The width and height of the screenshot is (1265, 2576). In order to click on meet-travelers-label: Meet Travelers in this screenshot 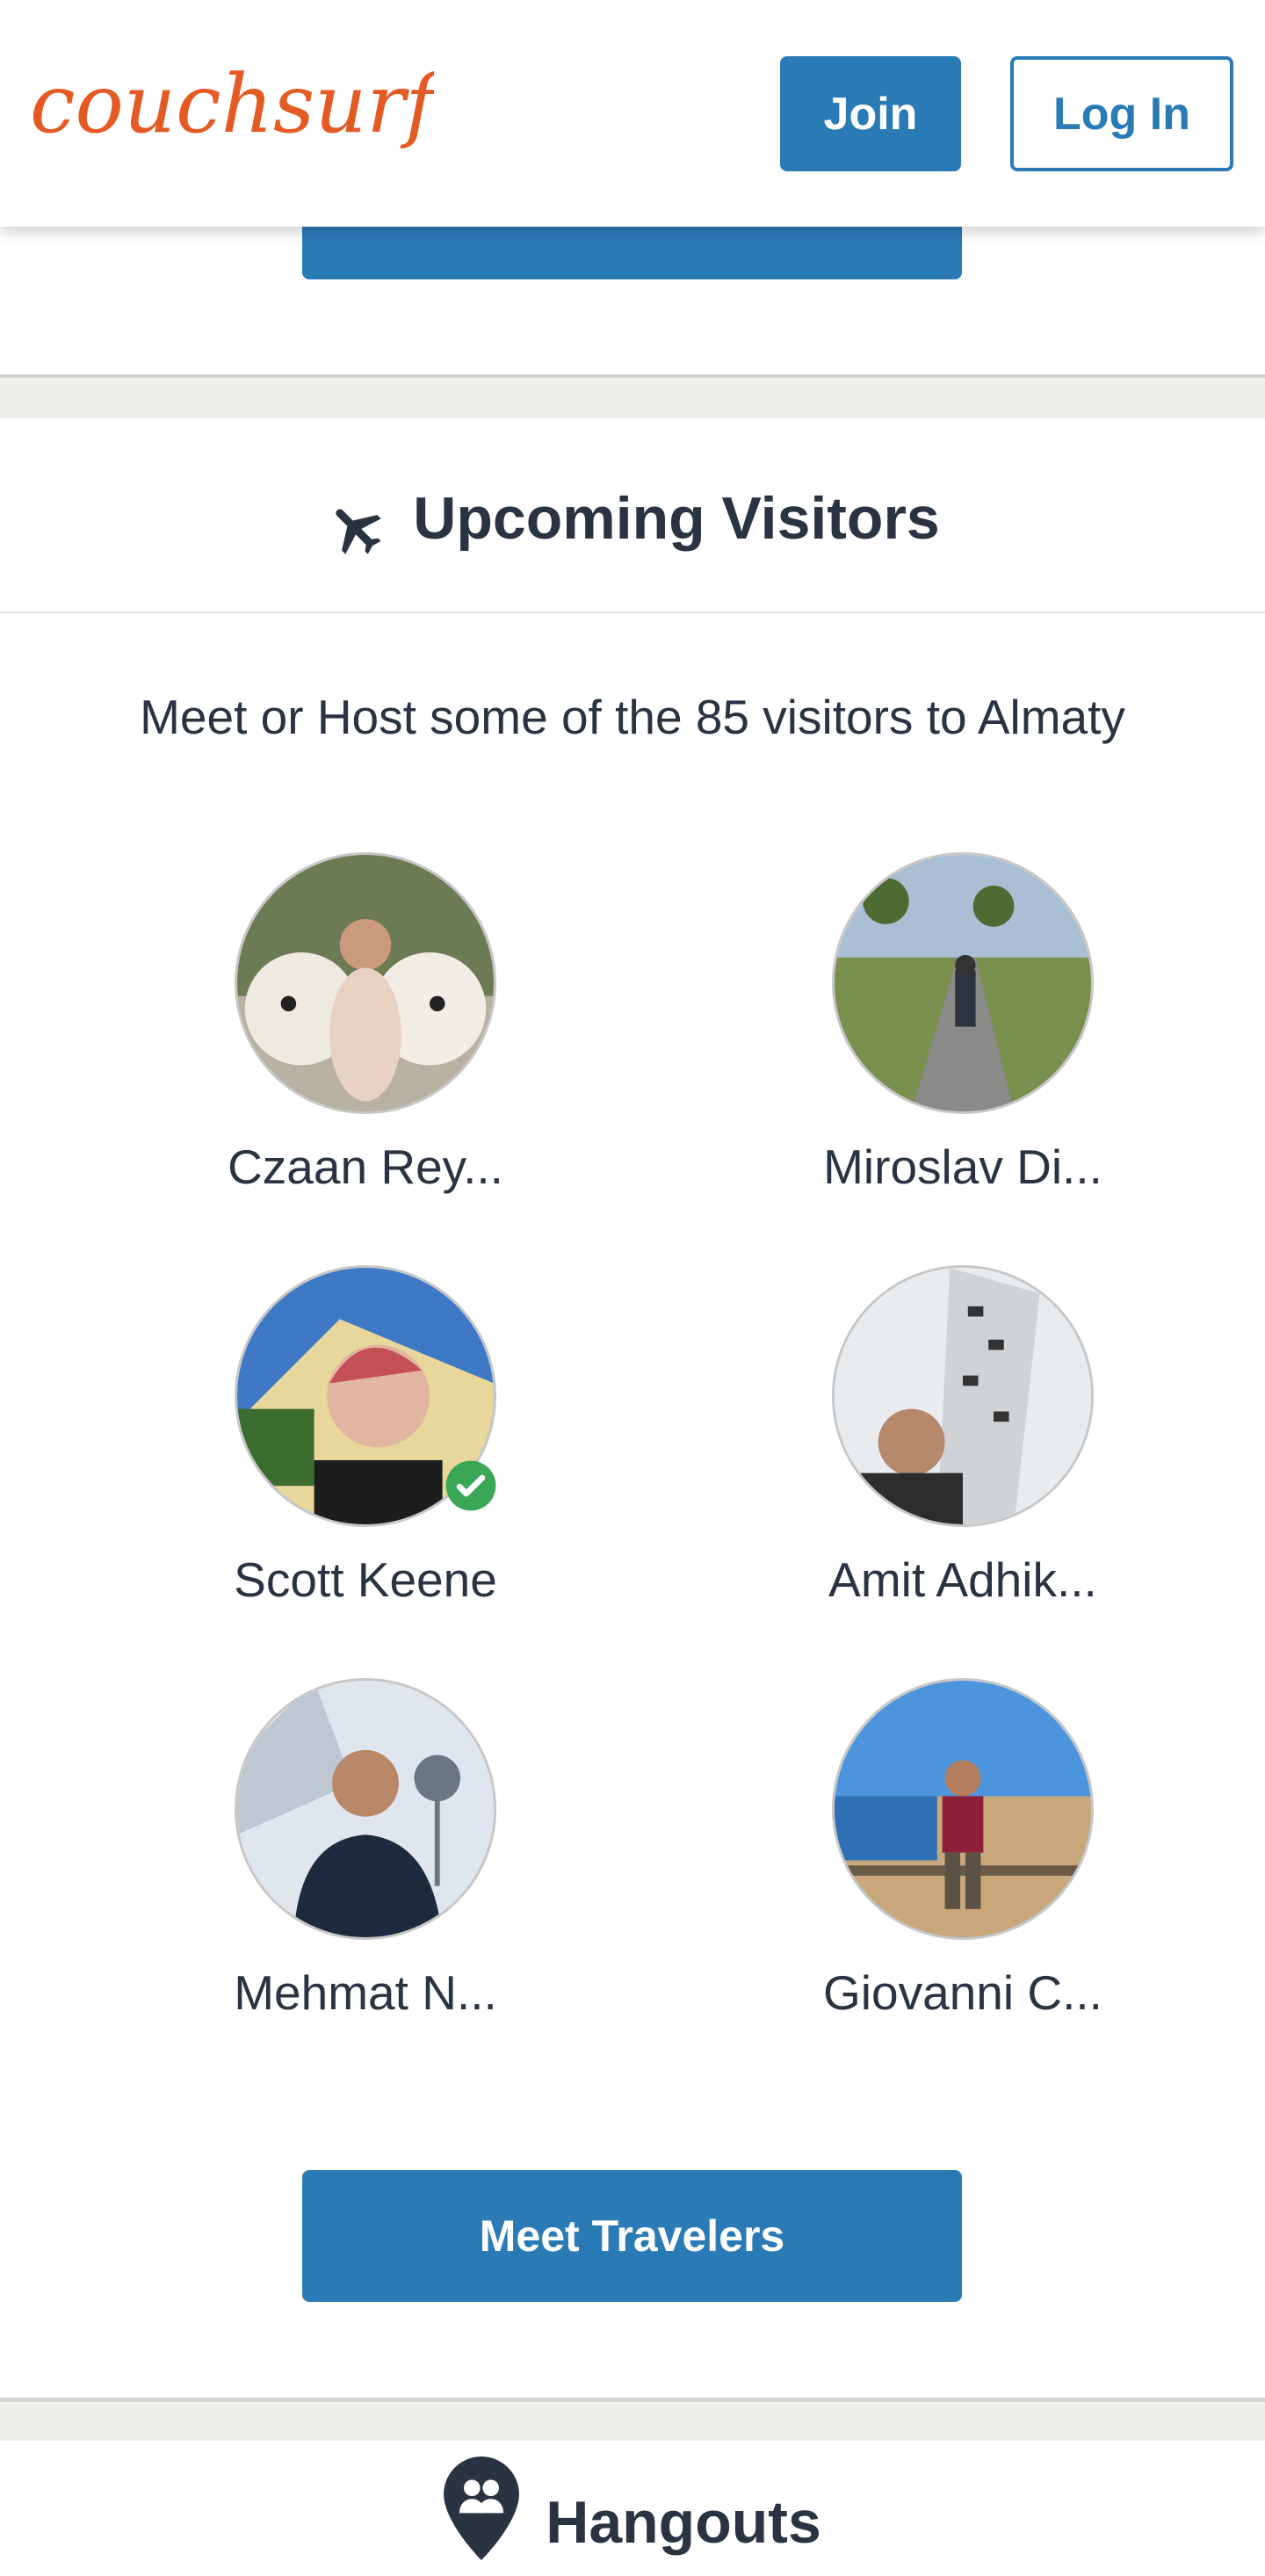, I will do `click(632, 2236)`.